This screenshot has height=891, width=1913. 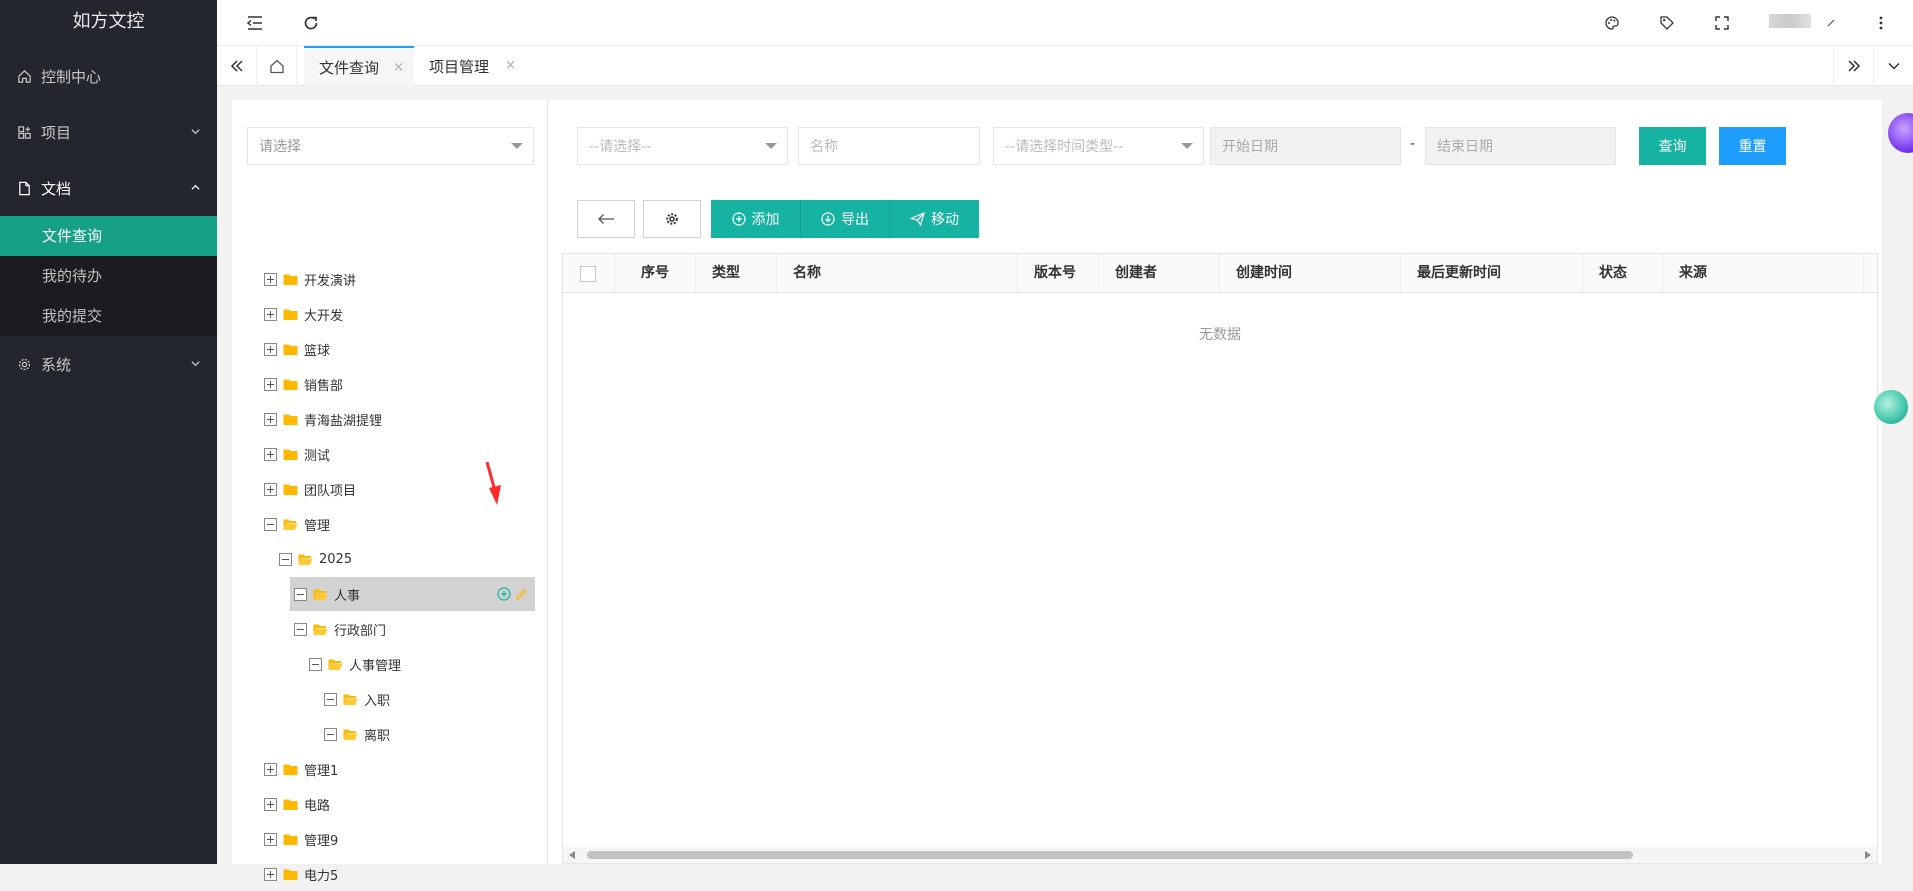 I want to click on column-header-source: 来源, so click(x=1763, y=273).